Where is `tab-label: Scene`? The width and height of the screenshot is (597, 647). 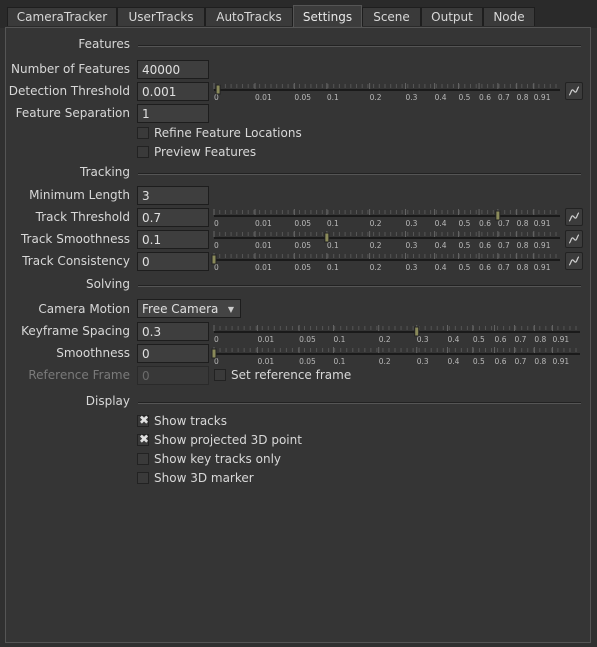
tab-label: Scene is located at coordinates (391, 17).